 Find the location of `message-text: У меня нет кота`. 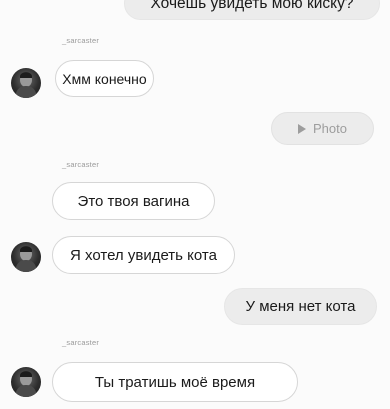

message-text: У меня нет кота is located at coordinates (300, 306).